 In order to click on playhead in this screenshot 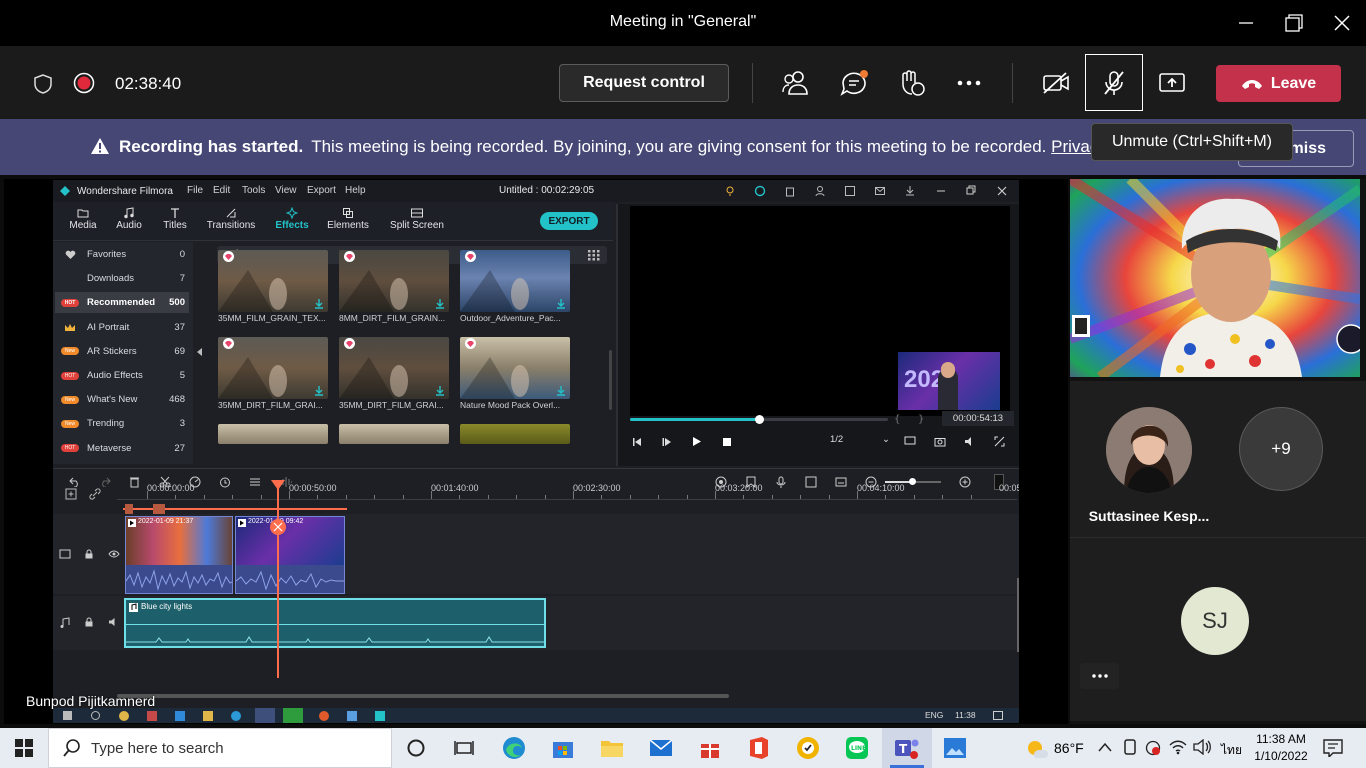, I will do `click(278, 579)`.